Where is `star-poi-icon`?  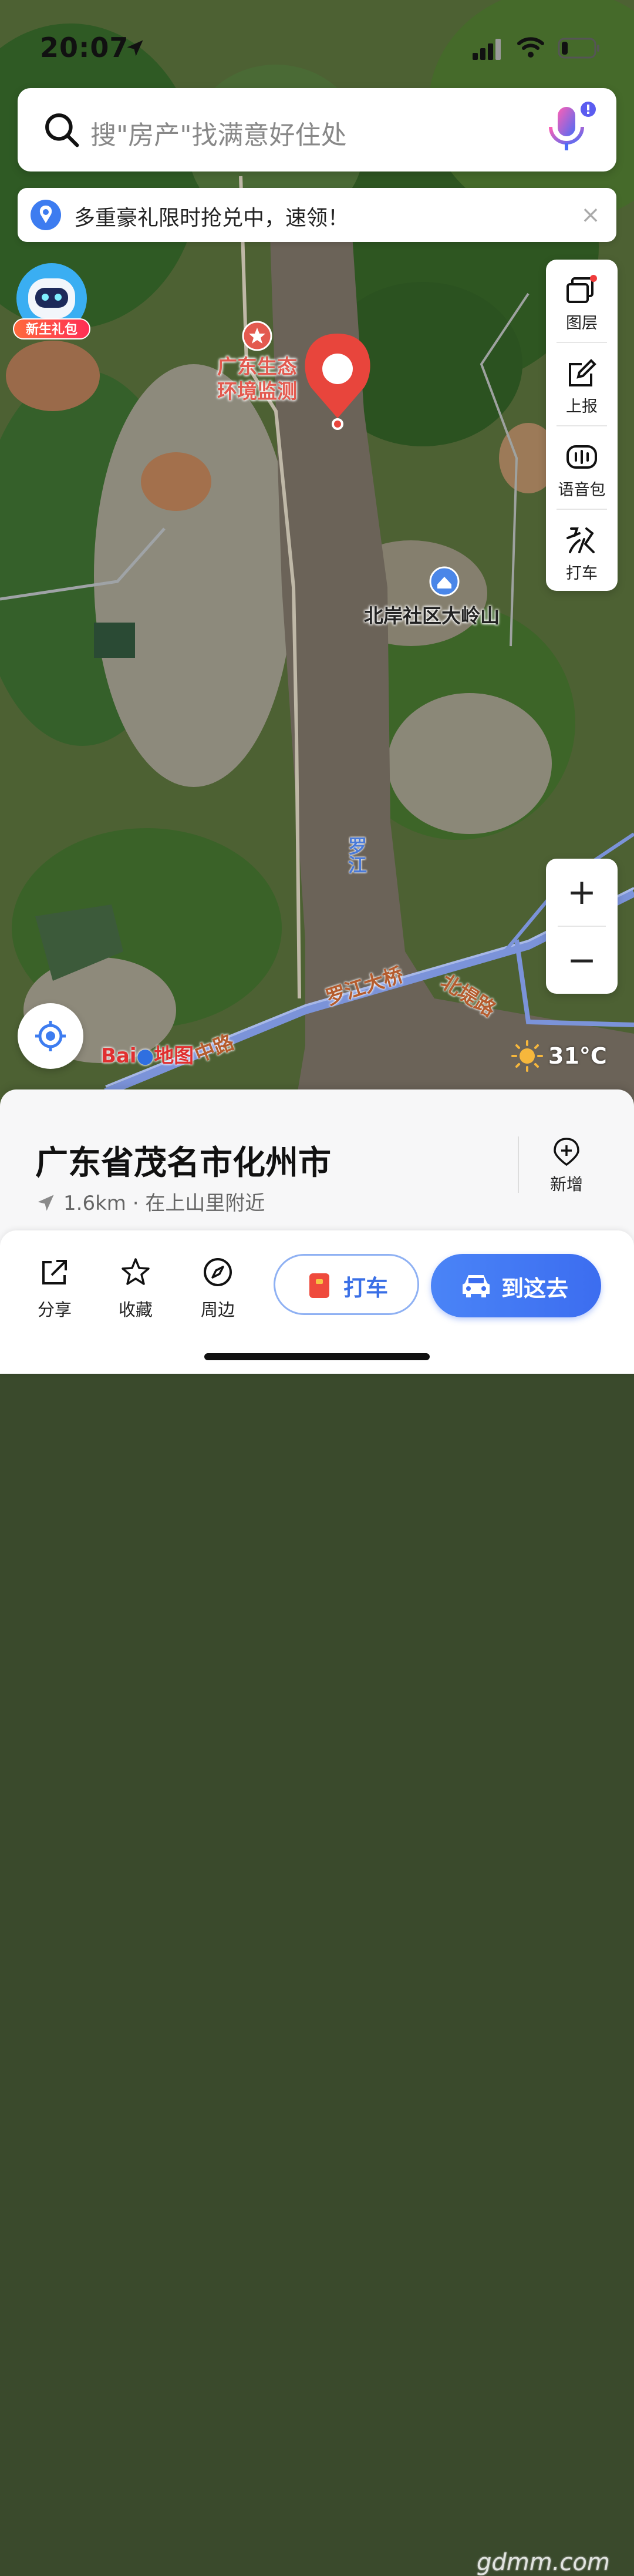
star-poi-icon is located at coordinates (257, 336).